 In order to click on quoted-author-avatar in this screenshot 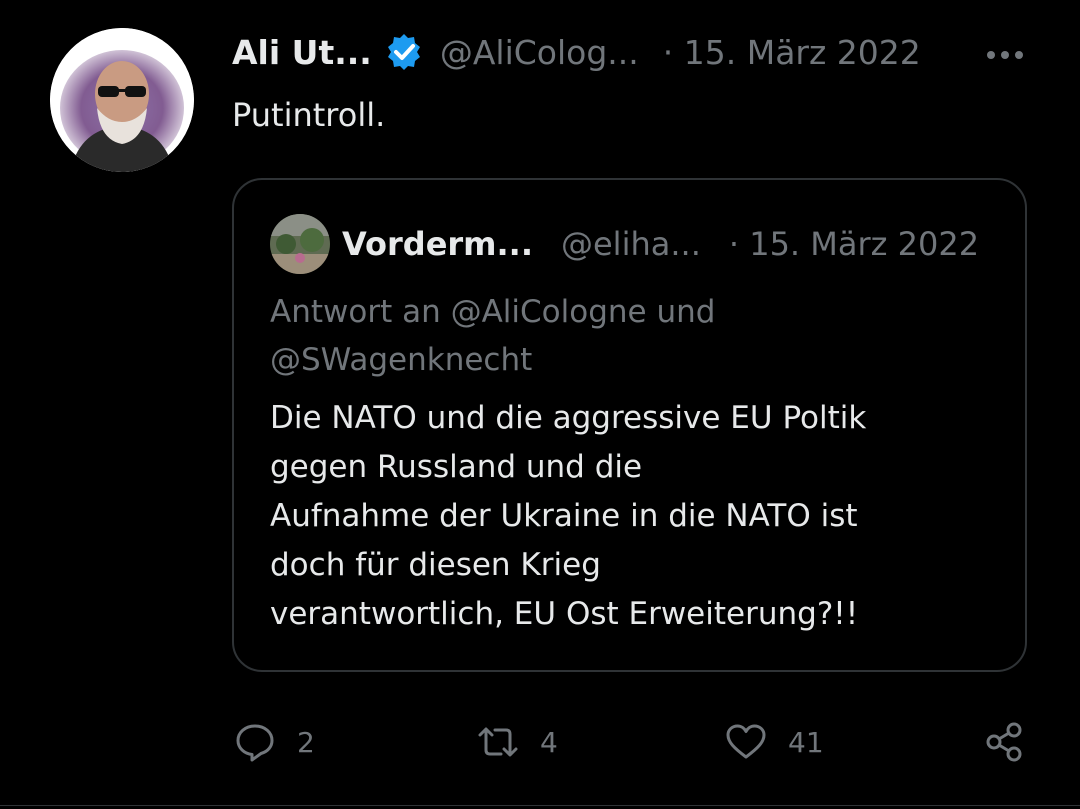, I will do `click(300, 244)`.